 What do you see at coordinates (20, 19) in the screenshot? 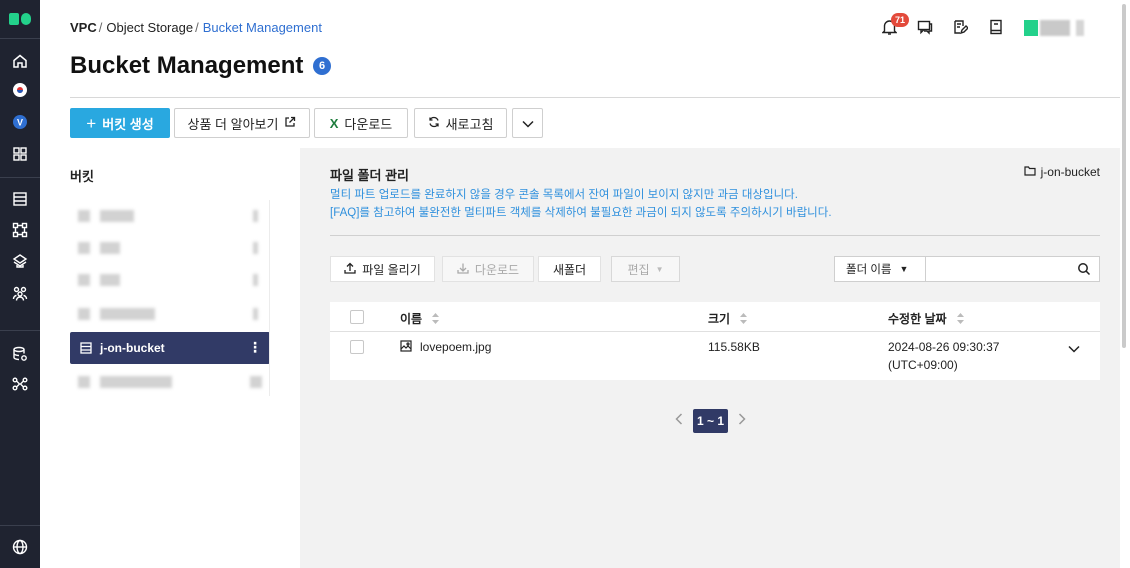
I see `brand-logo` at bounding box center [20, 19].